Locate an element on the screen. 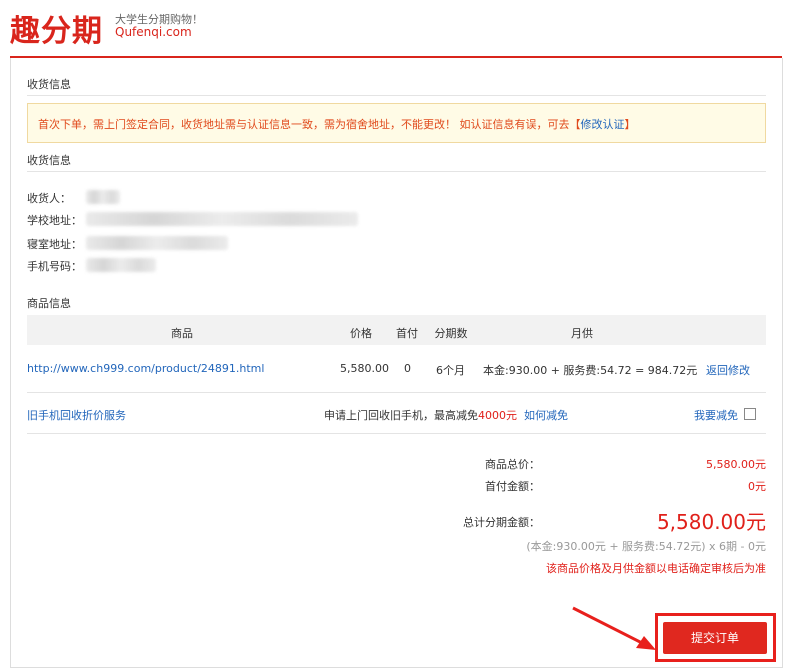 The height and width of the screenshot is (669, 800). col-monthly: 月供 is located at coordinates (582, 333).